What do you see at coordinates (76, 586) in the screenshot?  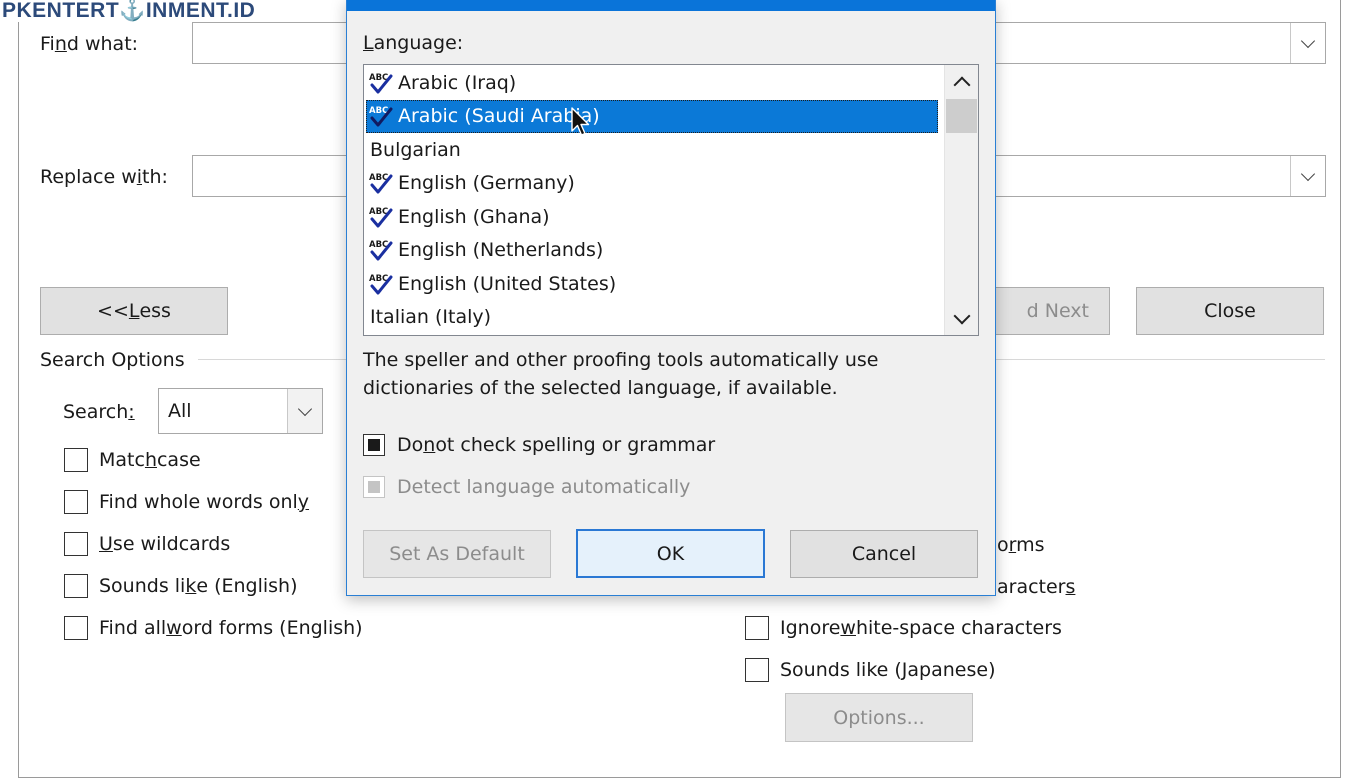 I see `sounds-like-english-checkbox` at bounding box center [76, 586].